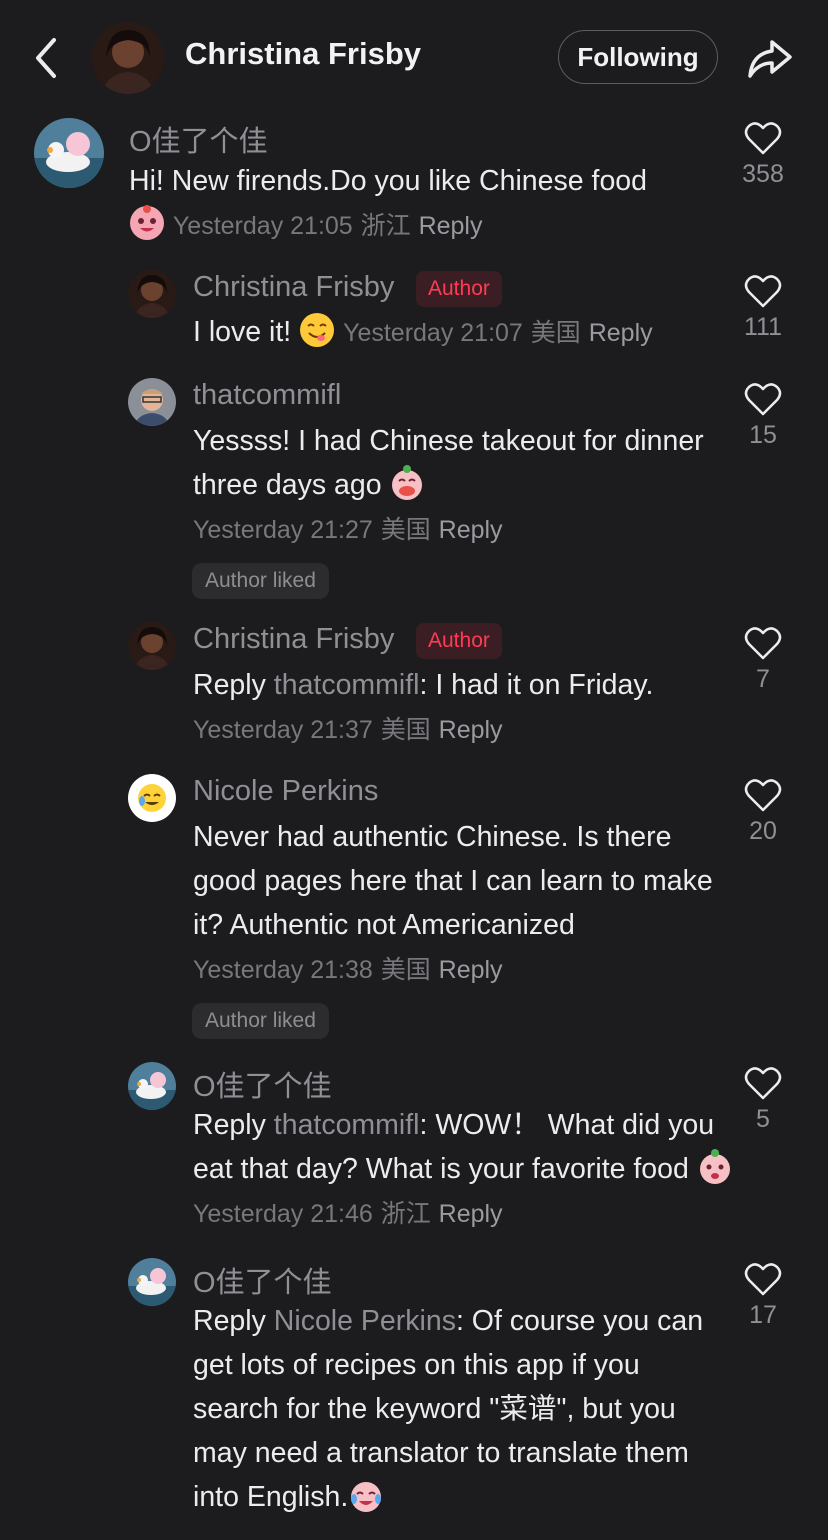  I want to click on crying-laughing-emoji-icon, so click(366, 1495).